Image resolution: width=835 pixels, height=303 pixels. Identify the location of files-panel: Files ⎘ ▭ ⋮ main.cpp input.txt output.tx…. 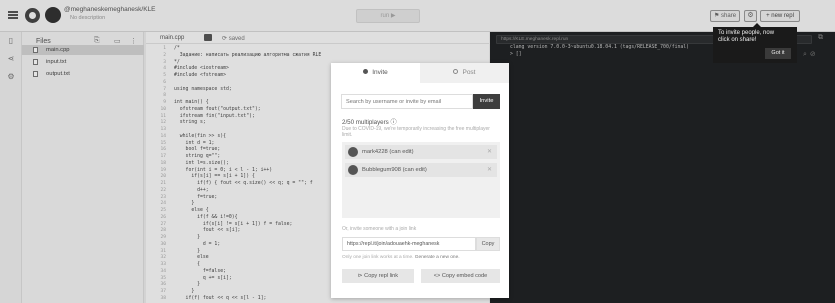
(83, 167).